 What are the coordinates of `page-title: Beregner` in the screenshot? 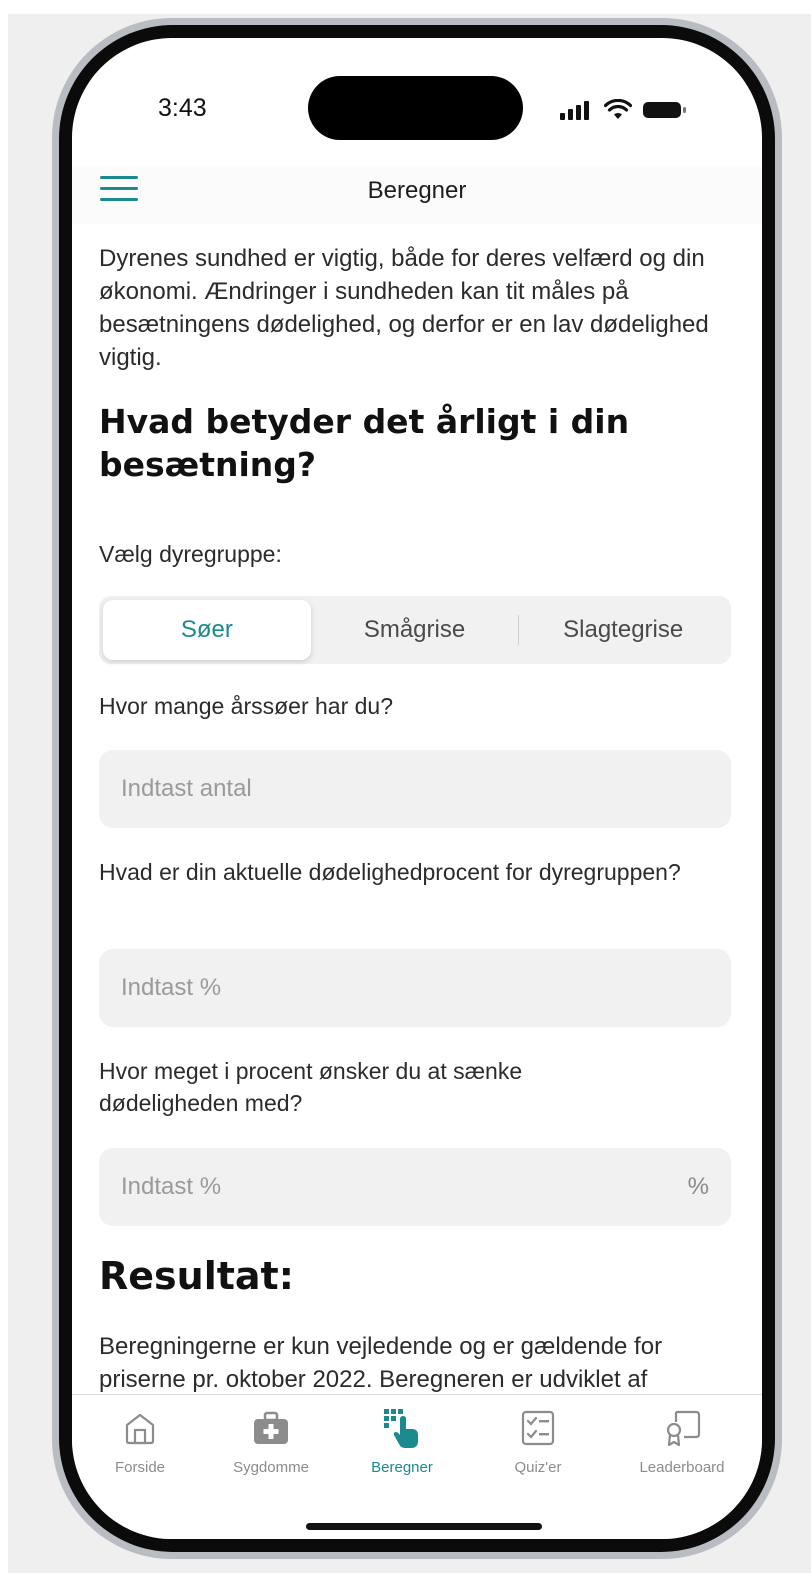 It's located at (417, 190).